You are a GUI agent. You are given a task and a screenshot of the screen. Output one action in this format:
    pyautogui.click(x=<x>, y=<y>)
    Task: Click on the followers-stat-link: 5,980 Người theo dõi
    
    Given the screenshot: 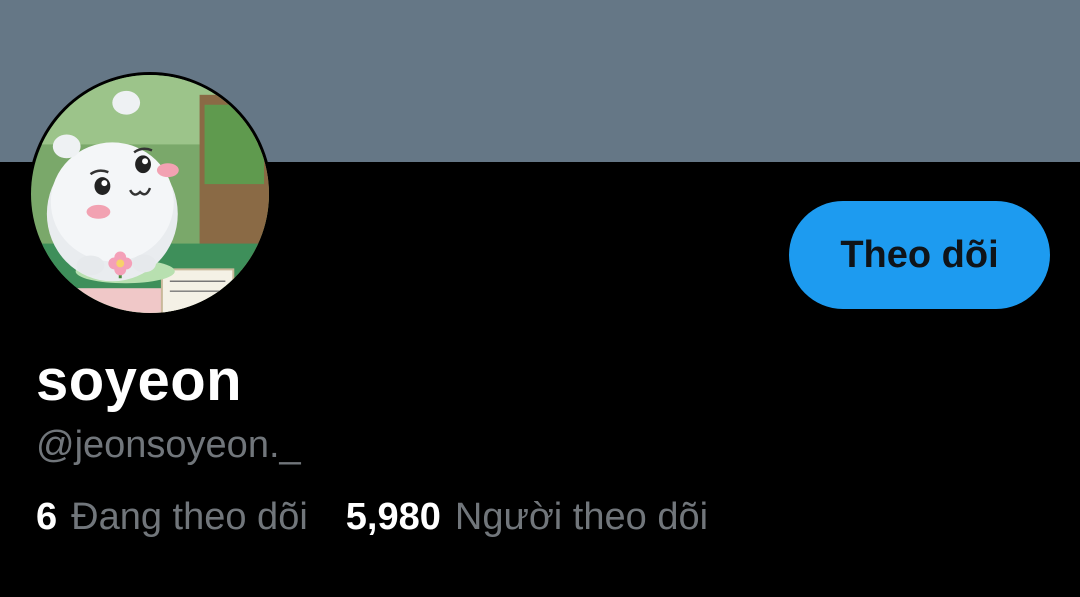 What is the action you would take?
    pyautogui.click(x=527, y=517)
    